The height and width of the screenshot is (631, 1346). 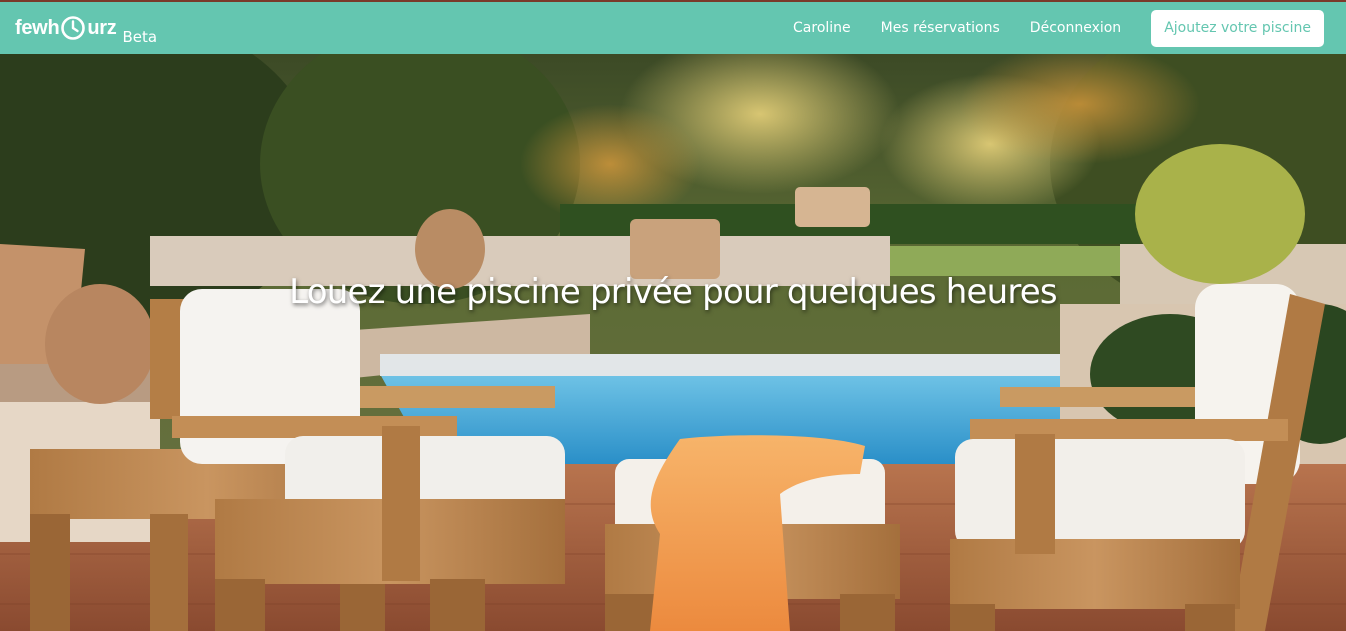 I want to click on add-pool-button: Ajoutez votre piscine, so click(x=1237, y=28).